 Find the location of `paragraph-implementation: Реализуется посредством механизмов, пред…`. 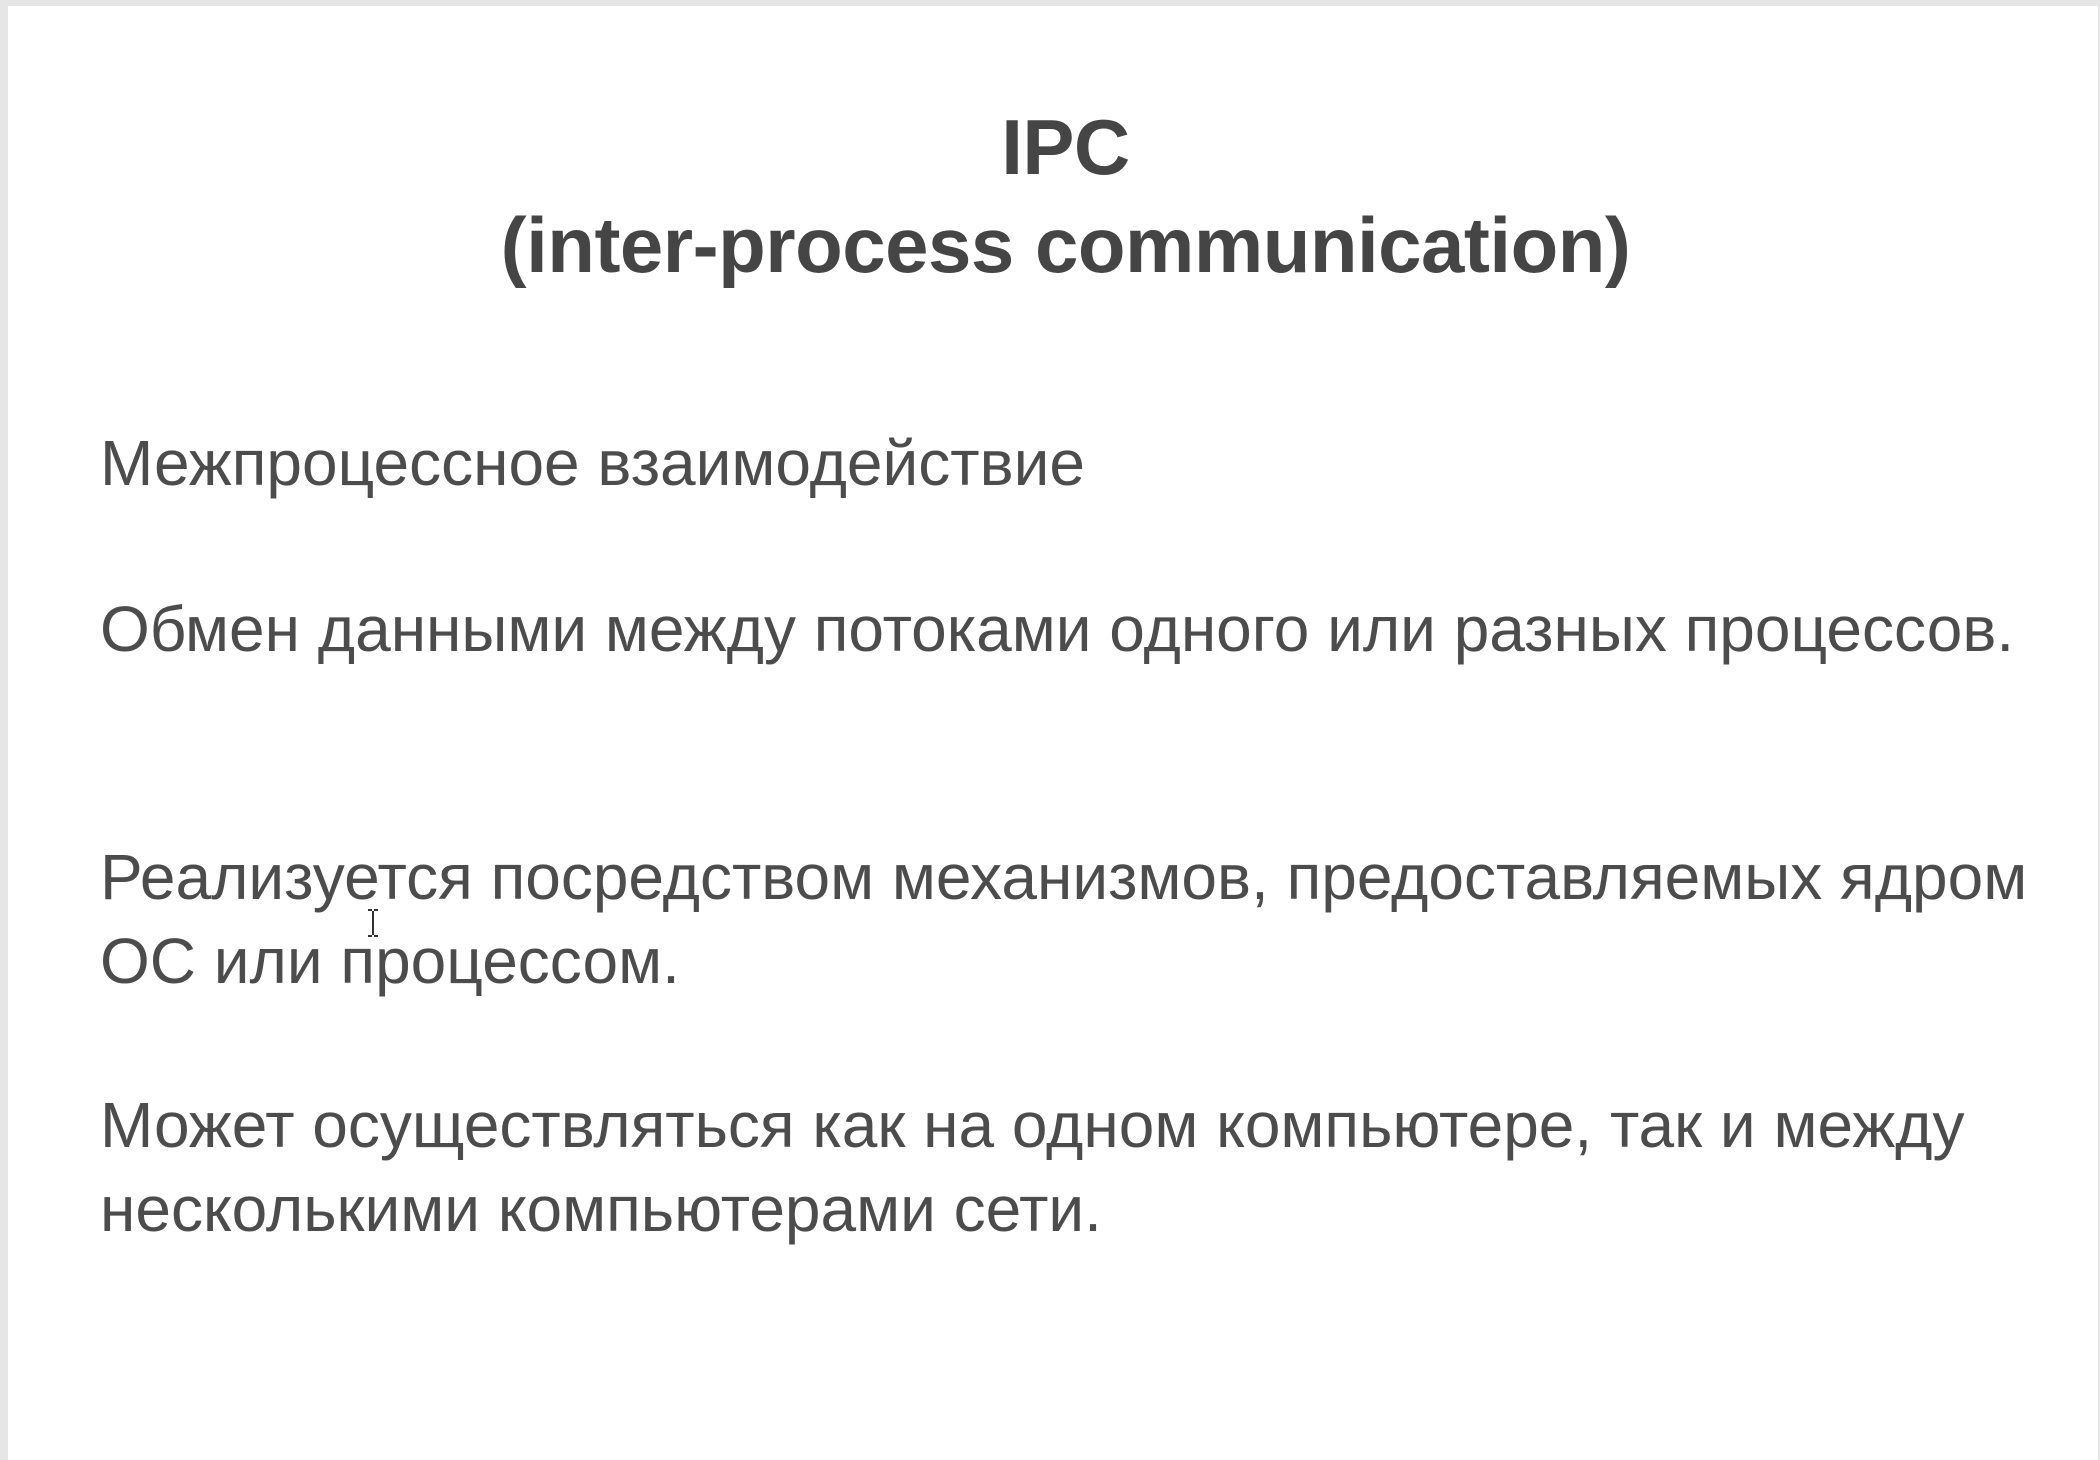

paragraph-implementation: Реализуется посредством механизмов, пред… is located at coordinates (1064, 919).